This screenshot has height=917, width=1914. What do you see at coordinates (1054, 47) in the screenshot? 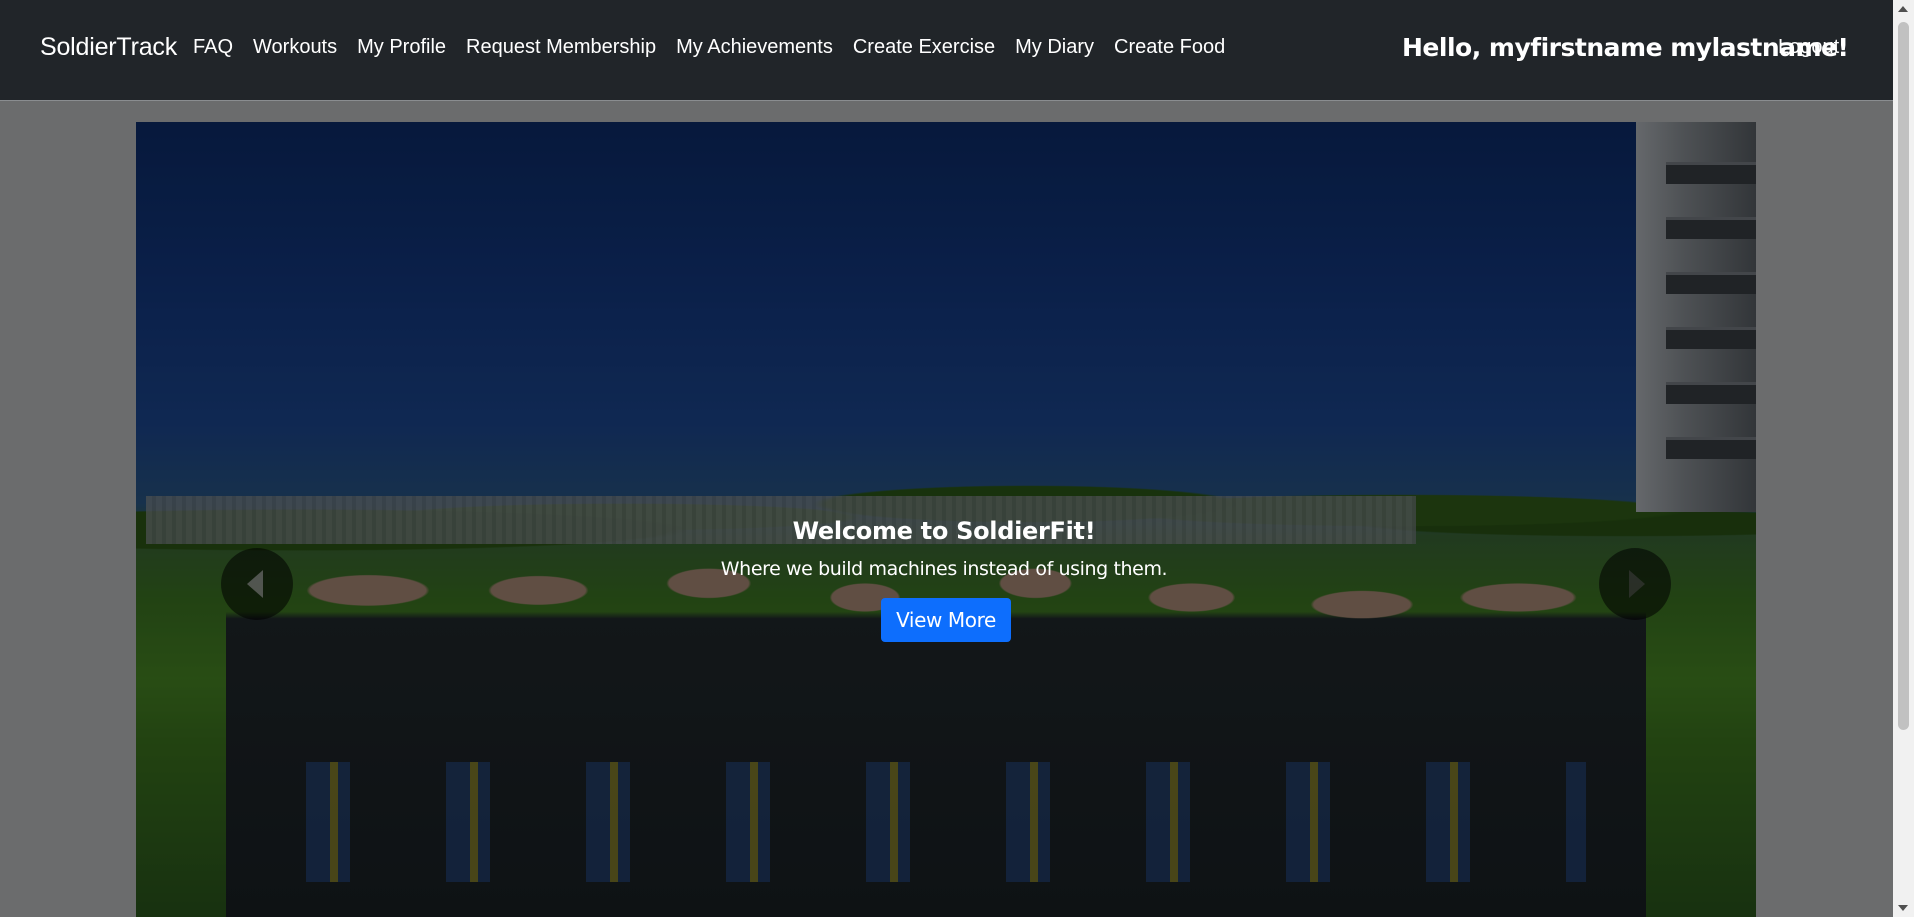
I see `nav-link-my-diary: My Diary` at bounding box center [1054, 47].